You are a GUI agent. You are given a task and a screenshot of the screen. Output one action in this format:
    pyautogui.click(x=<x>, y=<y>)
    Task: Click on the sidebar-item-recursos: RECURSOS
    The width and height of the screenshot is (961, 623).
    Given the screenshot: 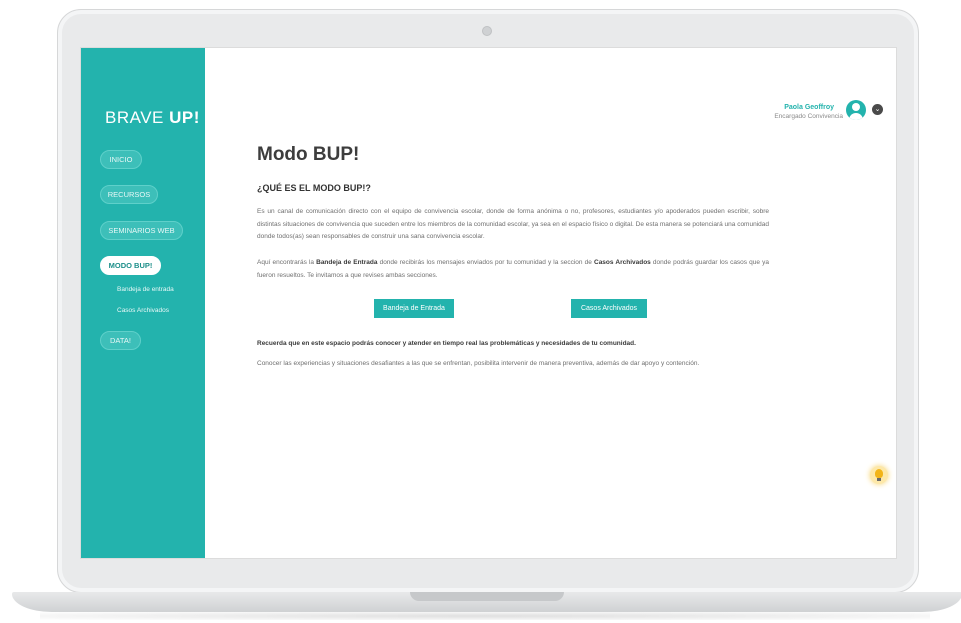 What is the action you would take?
    pyautogui.click(x=129, y=194)
    